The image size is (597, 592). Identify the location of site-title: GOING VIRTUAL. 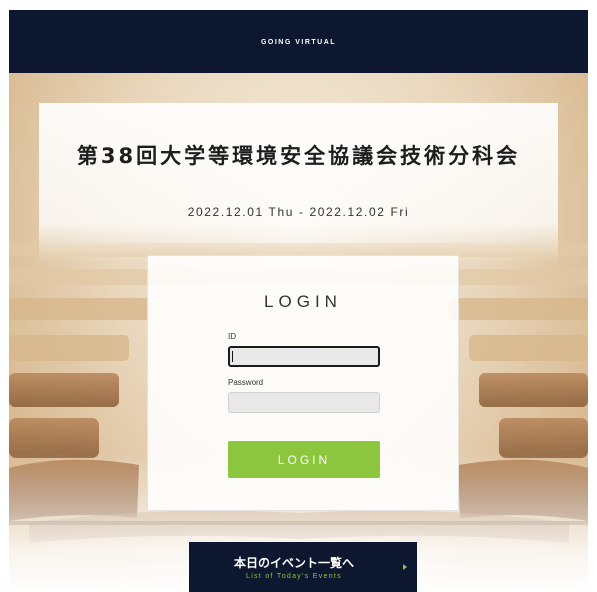
(298, 42).